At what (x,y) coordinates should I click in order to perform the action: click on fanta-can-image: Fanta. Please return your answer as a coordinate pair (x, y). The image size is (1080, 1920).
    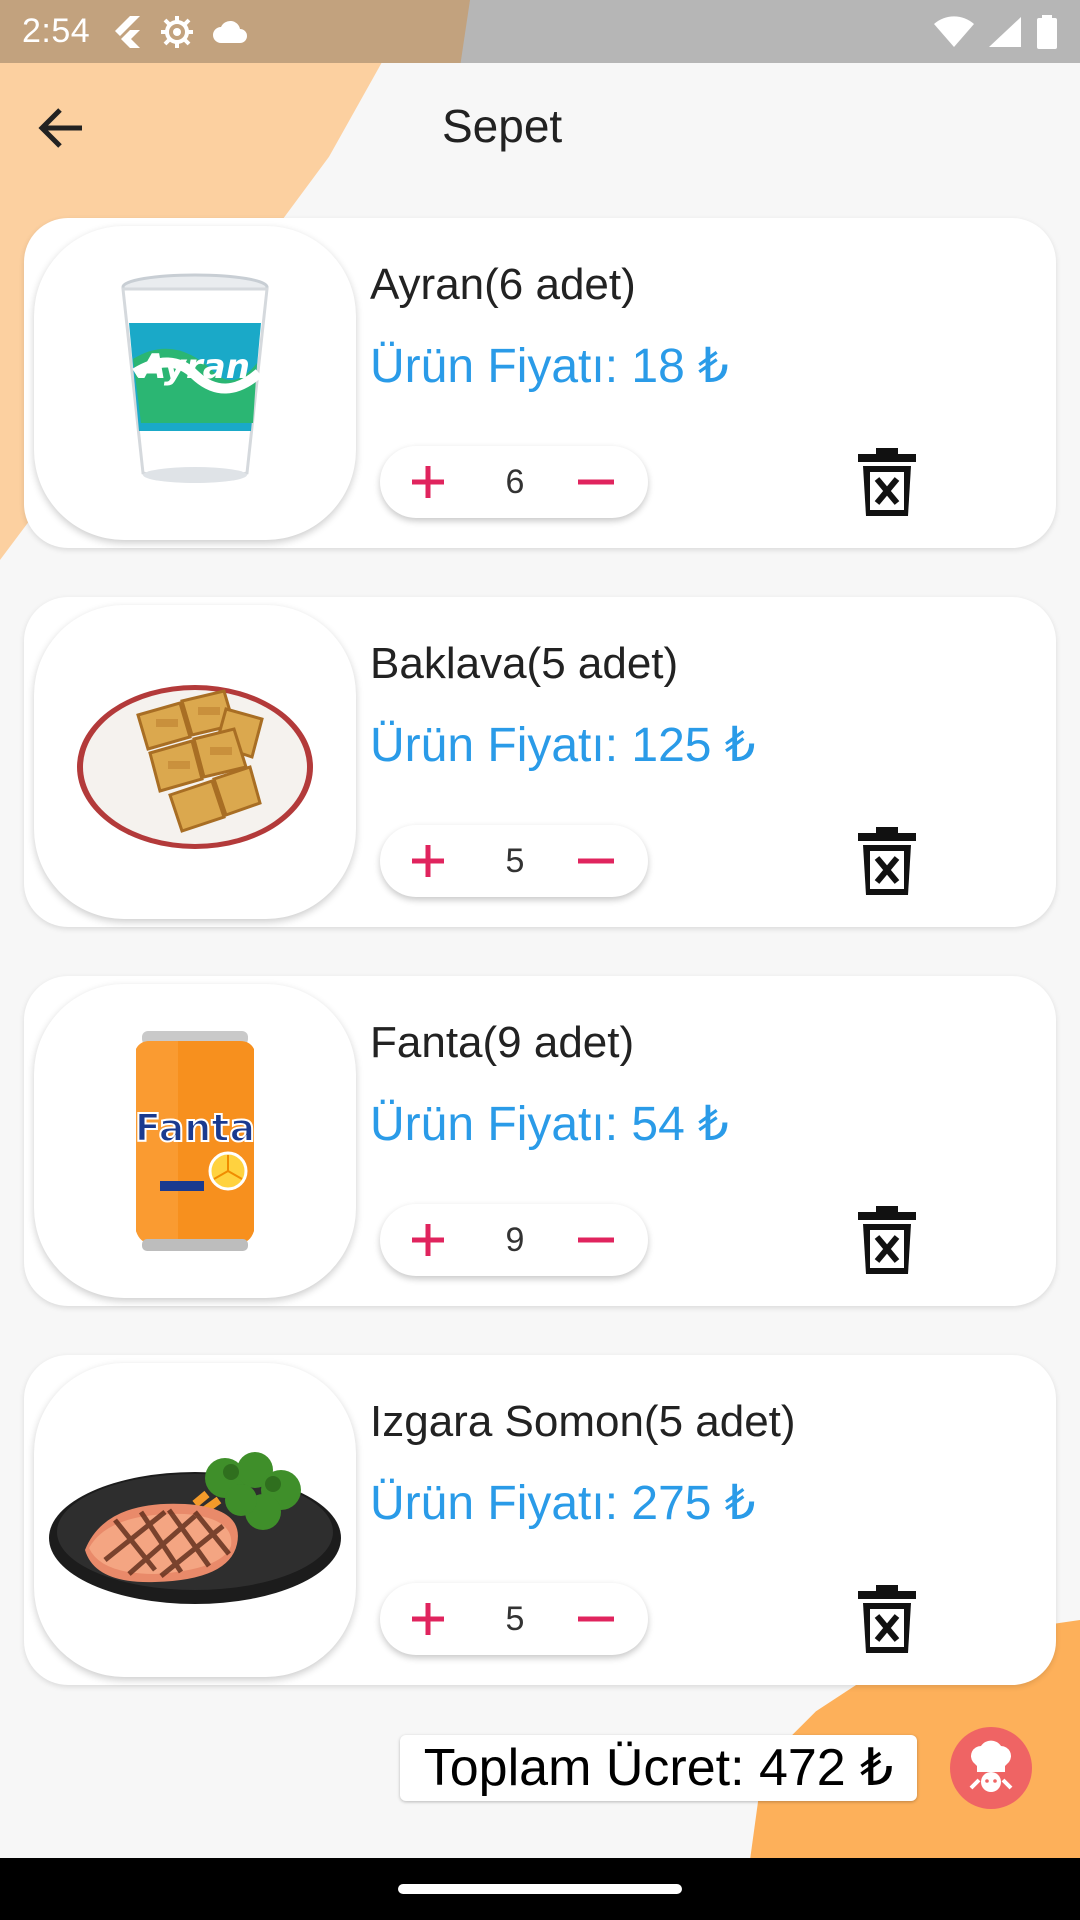
    Looking at the image, I should click on (195, 1141).